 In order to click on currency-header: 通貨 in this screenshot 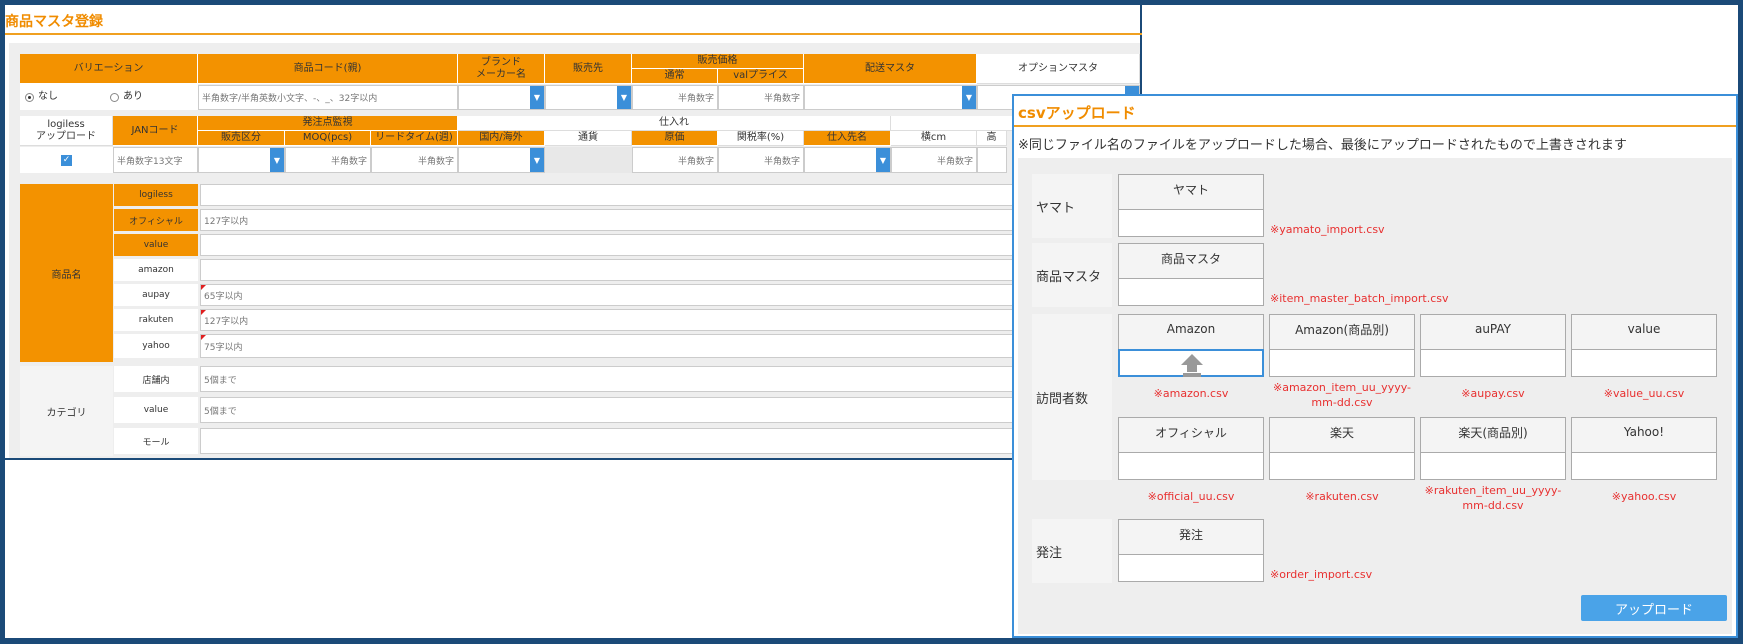, I will do `click(588, 138)`.